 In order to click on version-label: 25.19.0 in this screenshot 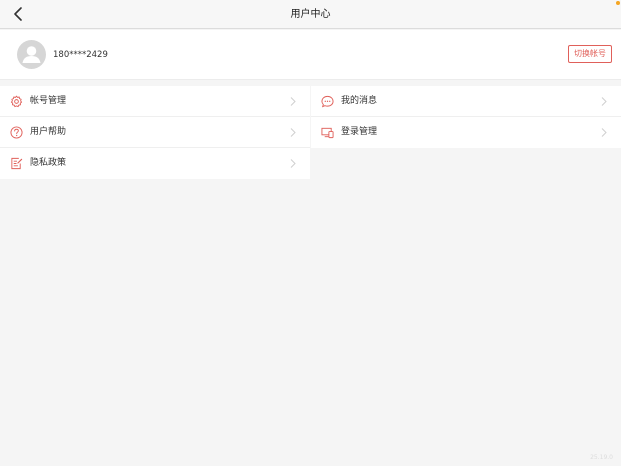, I will do `click(601, 457)`.